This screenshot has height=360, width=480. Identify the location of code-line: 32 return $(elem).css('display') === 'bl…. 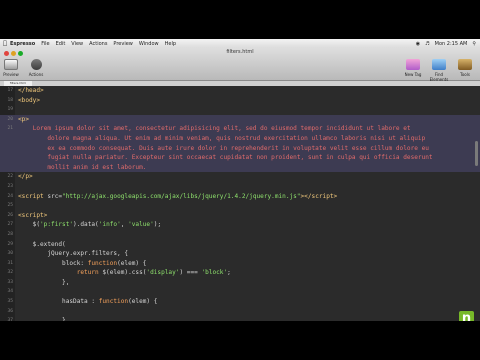
(240, 273).